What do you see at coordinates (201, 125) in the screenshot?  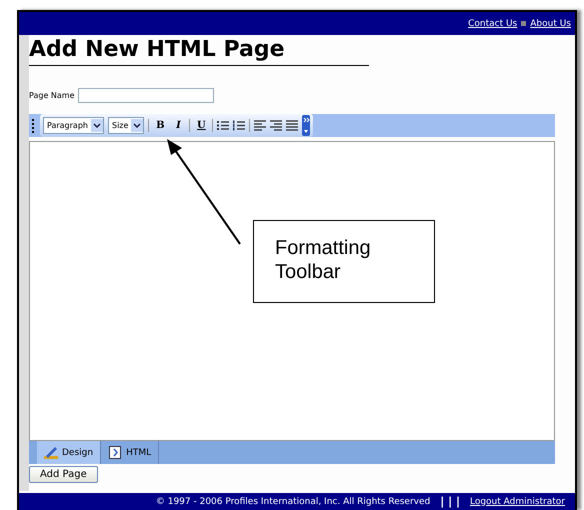 I see `underline-button: U` at bounding box center [201, 125].